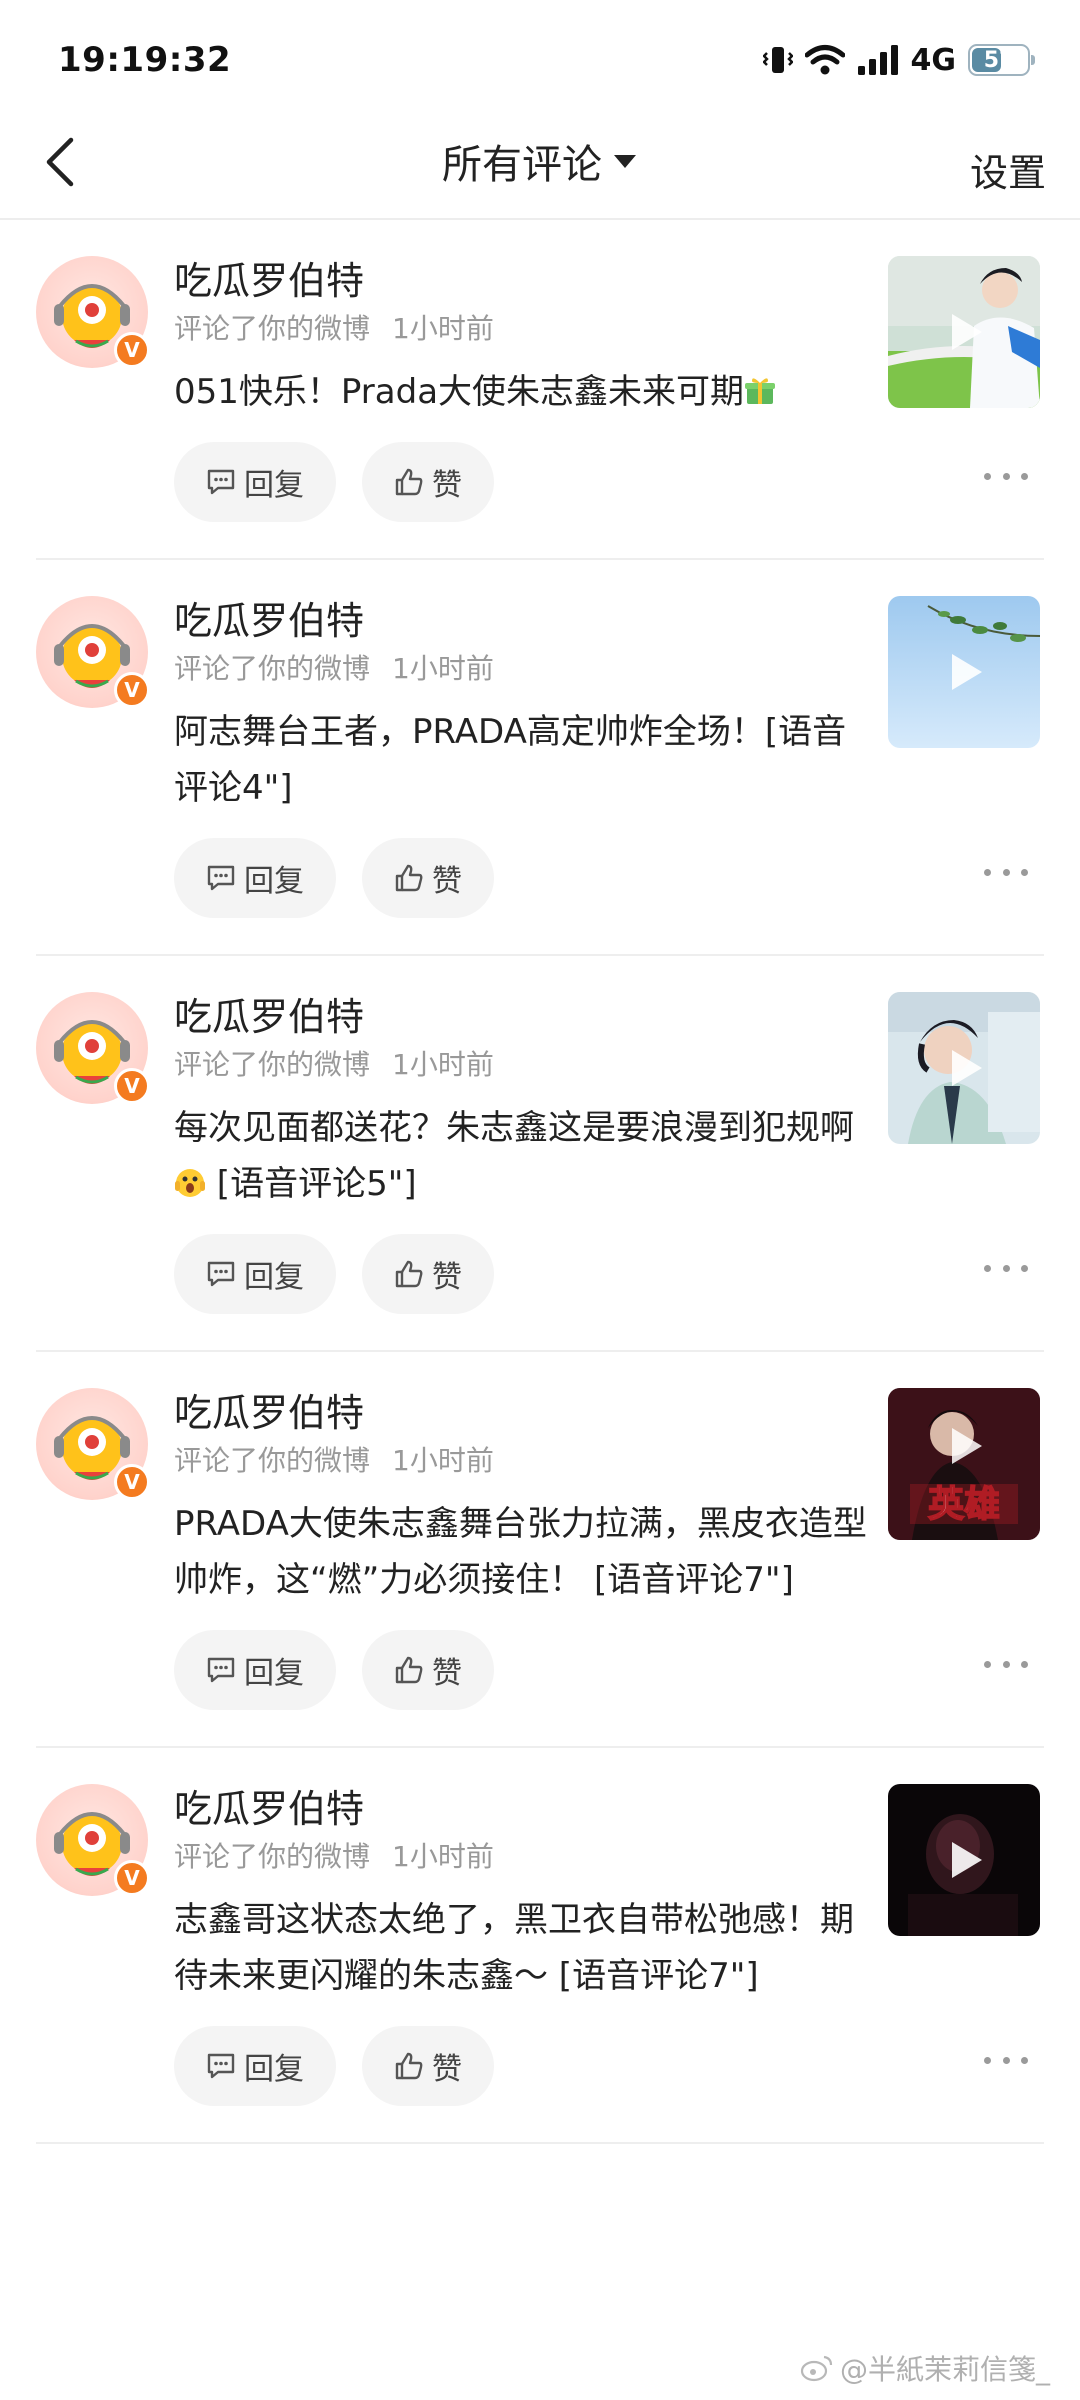 The image size is (1080, 2400). Describe the element at coordinates (510, 760) in the screenshot. I see `comment-text: 阿志舞台王者，PRADA高定帅炸全场！[语音评论4"]` at that location.